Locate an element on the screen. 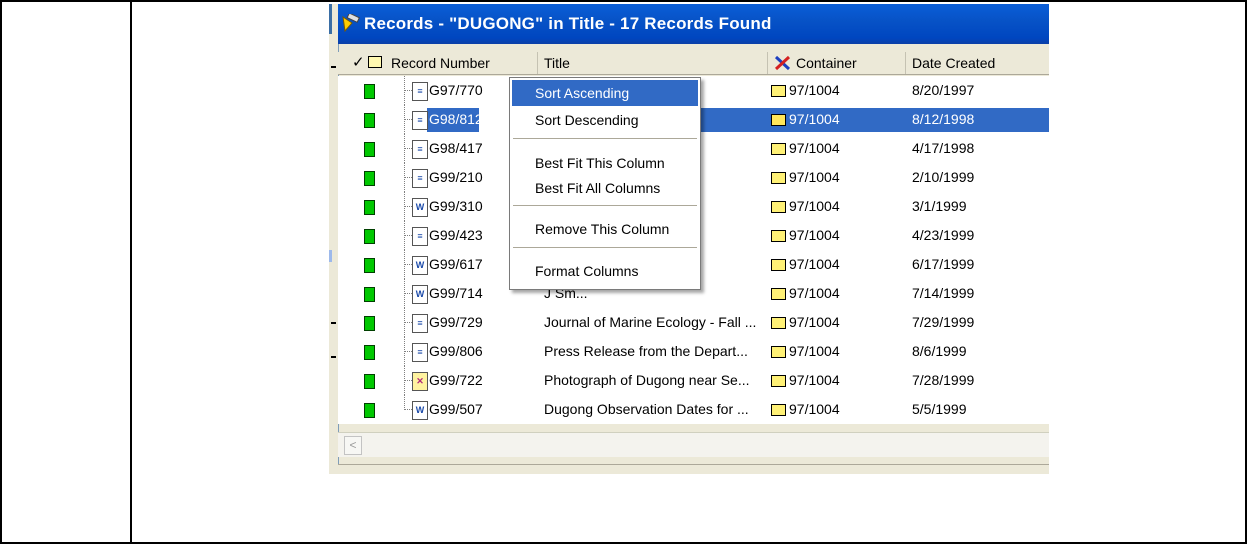  record-number-cell: G99/310 is located at coordinates (456, 206).